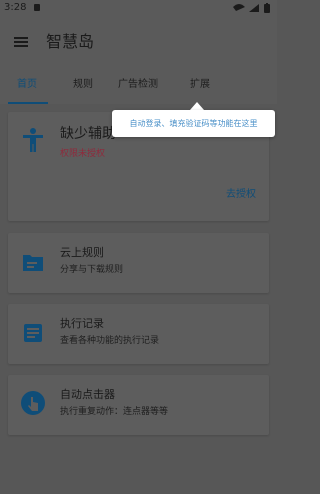 The image size is (320, 494). I want to click on tap-icon, so click(33, 403).